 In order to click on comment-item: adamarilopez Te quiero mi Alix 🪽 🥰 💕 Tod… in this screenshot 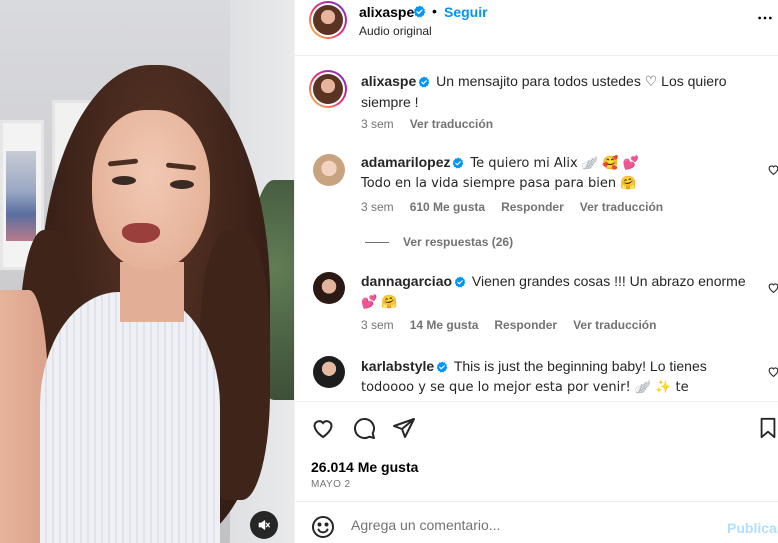, I will do `click(556, 173)`.